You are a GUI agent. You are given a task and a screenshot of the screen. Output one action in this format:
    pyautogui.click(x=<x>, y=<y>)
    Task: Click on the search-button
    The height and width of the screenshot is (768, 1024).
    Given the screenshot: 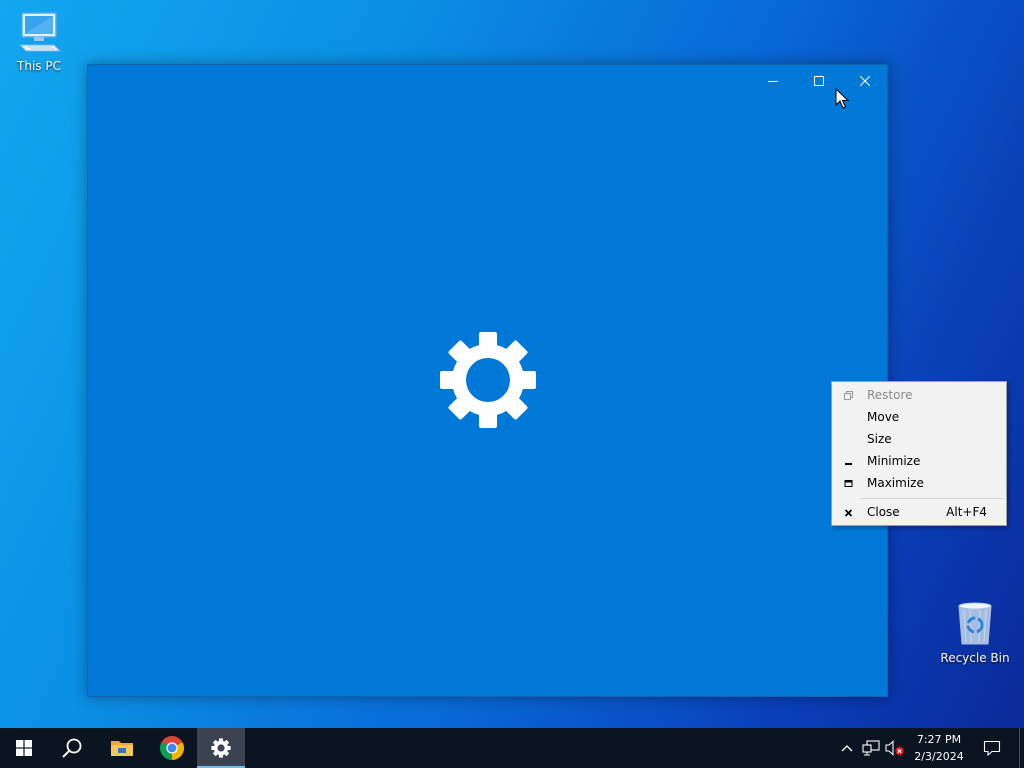 What is the action you would take?
    pyautogui.click(x=72, y=748)
    